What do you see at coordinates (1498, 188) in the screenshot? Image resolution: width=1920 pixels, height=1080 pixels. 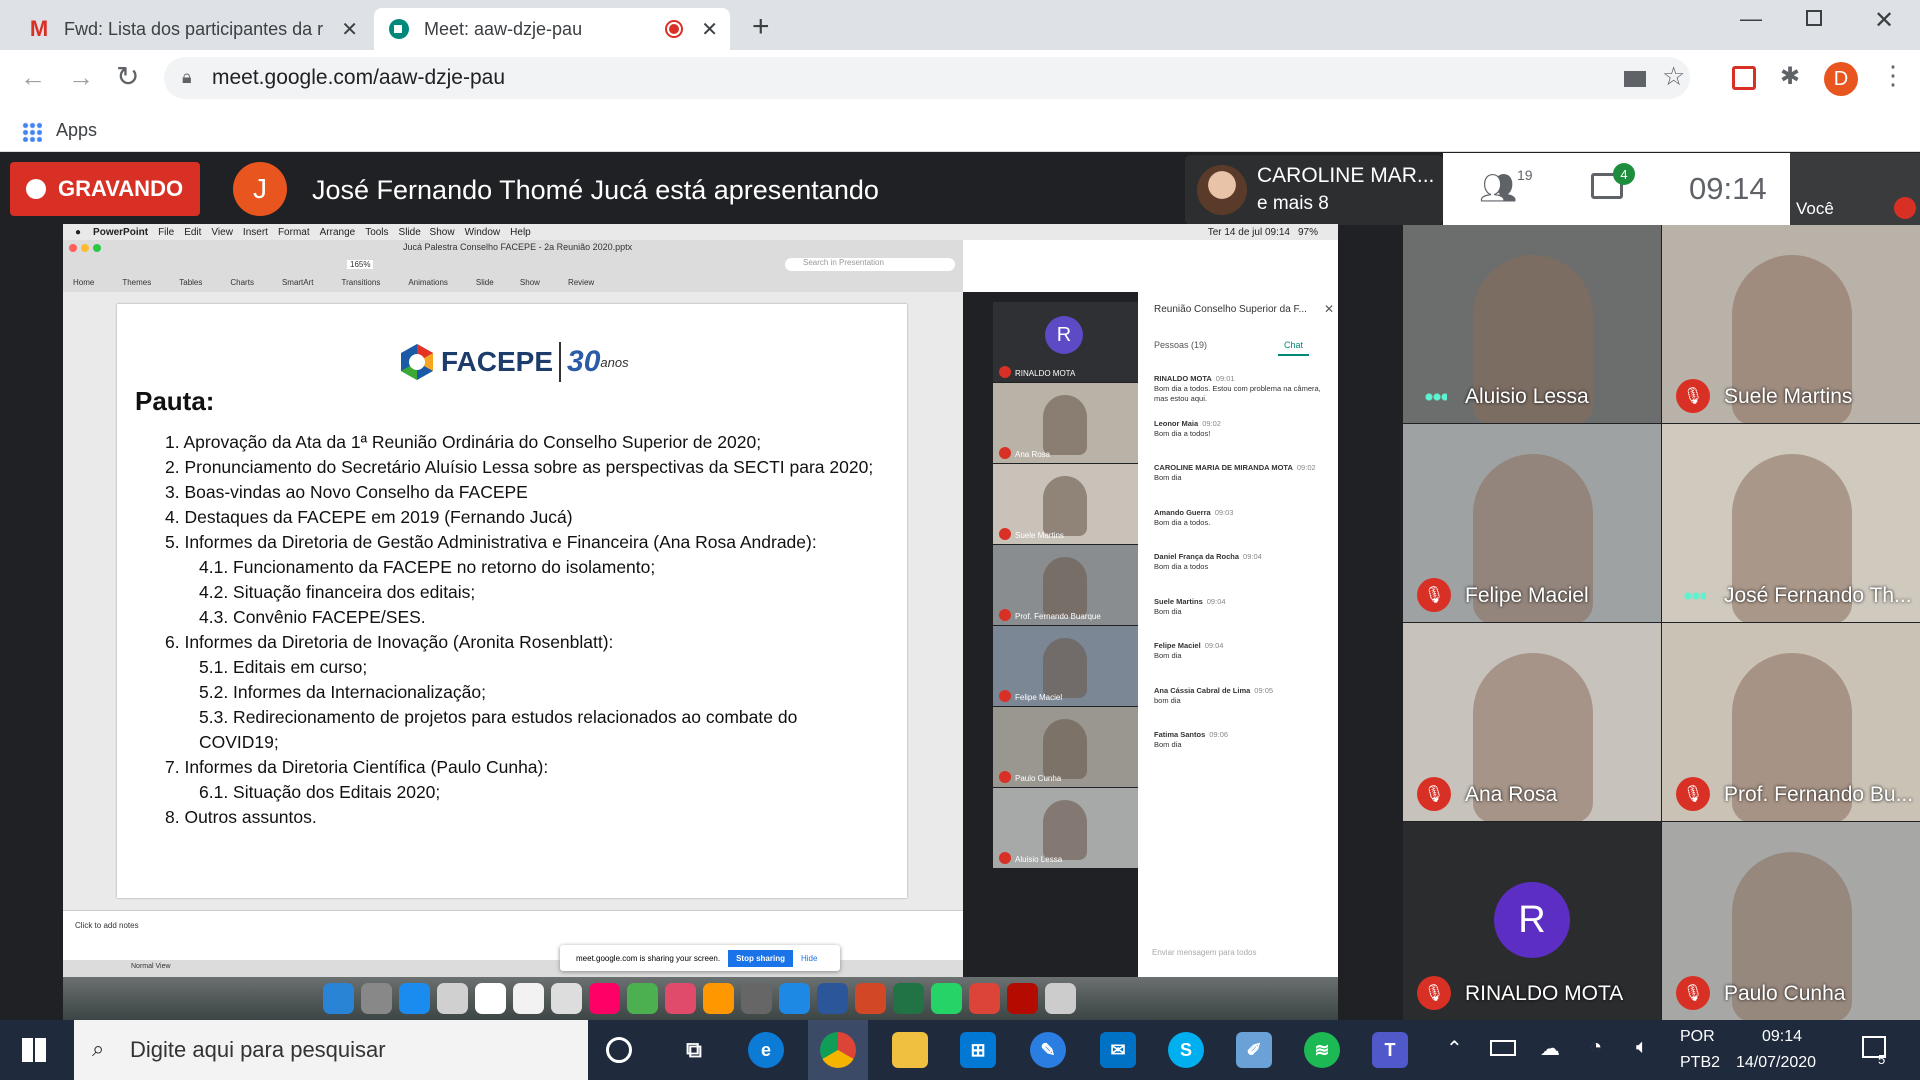 I see `people-icon: 👥︎` at bounding box center [1498, 188].